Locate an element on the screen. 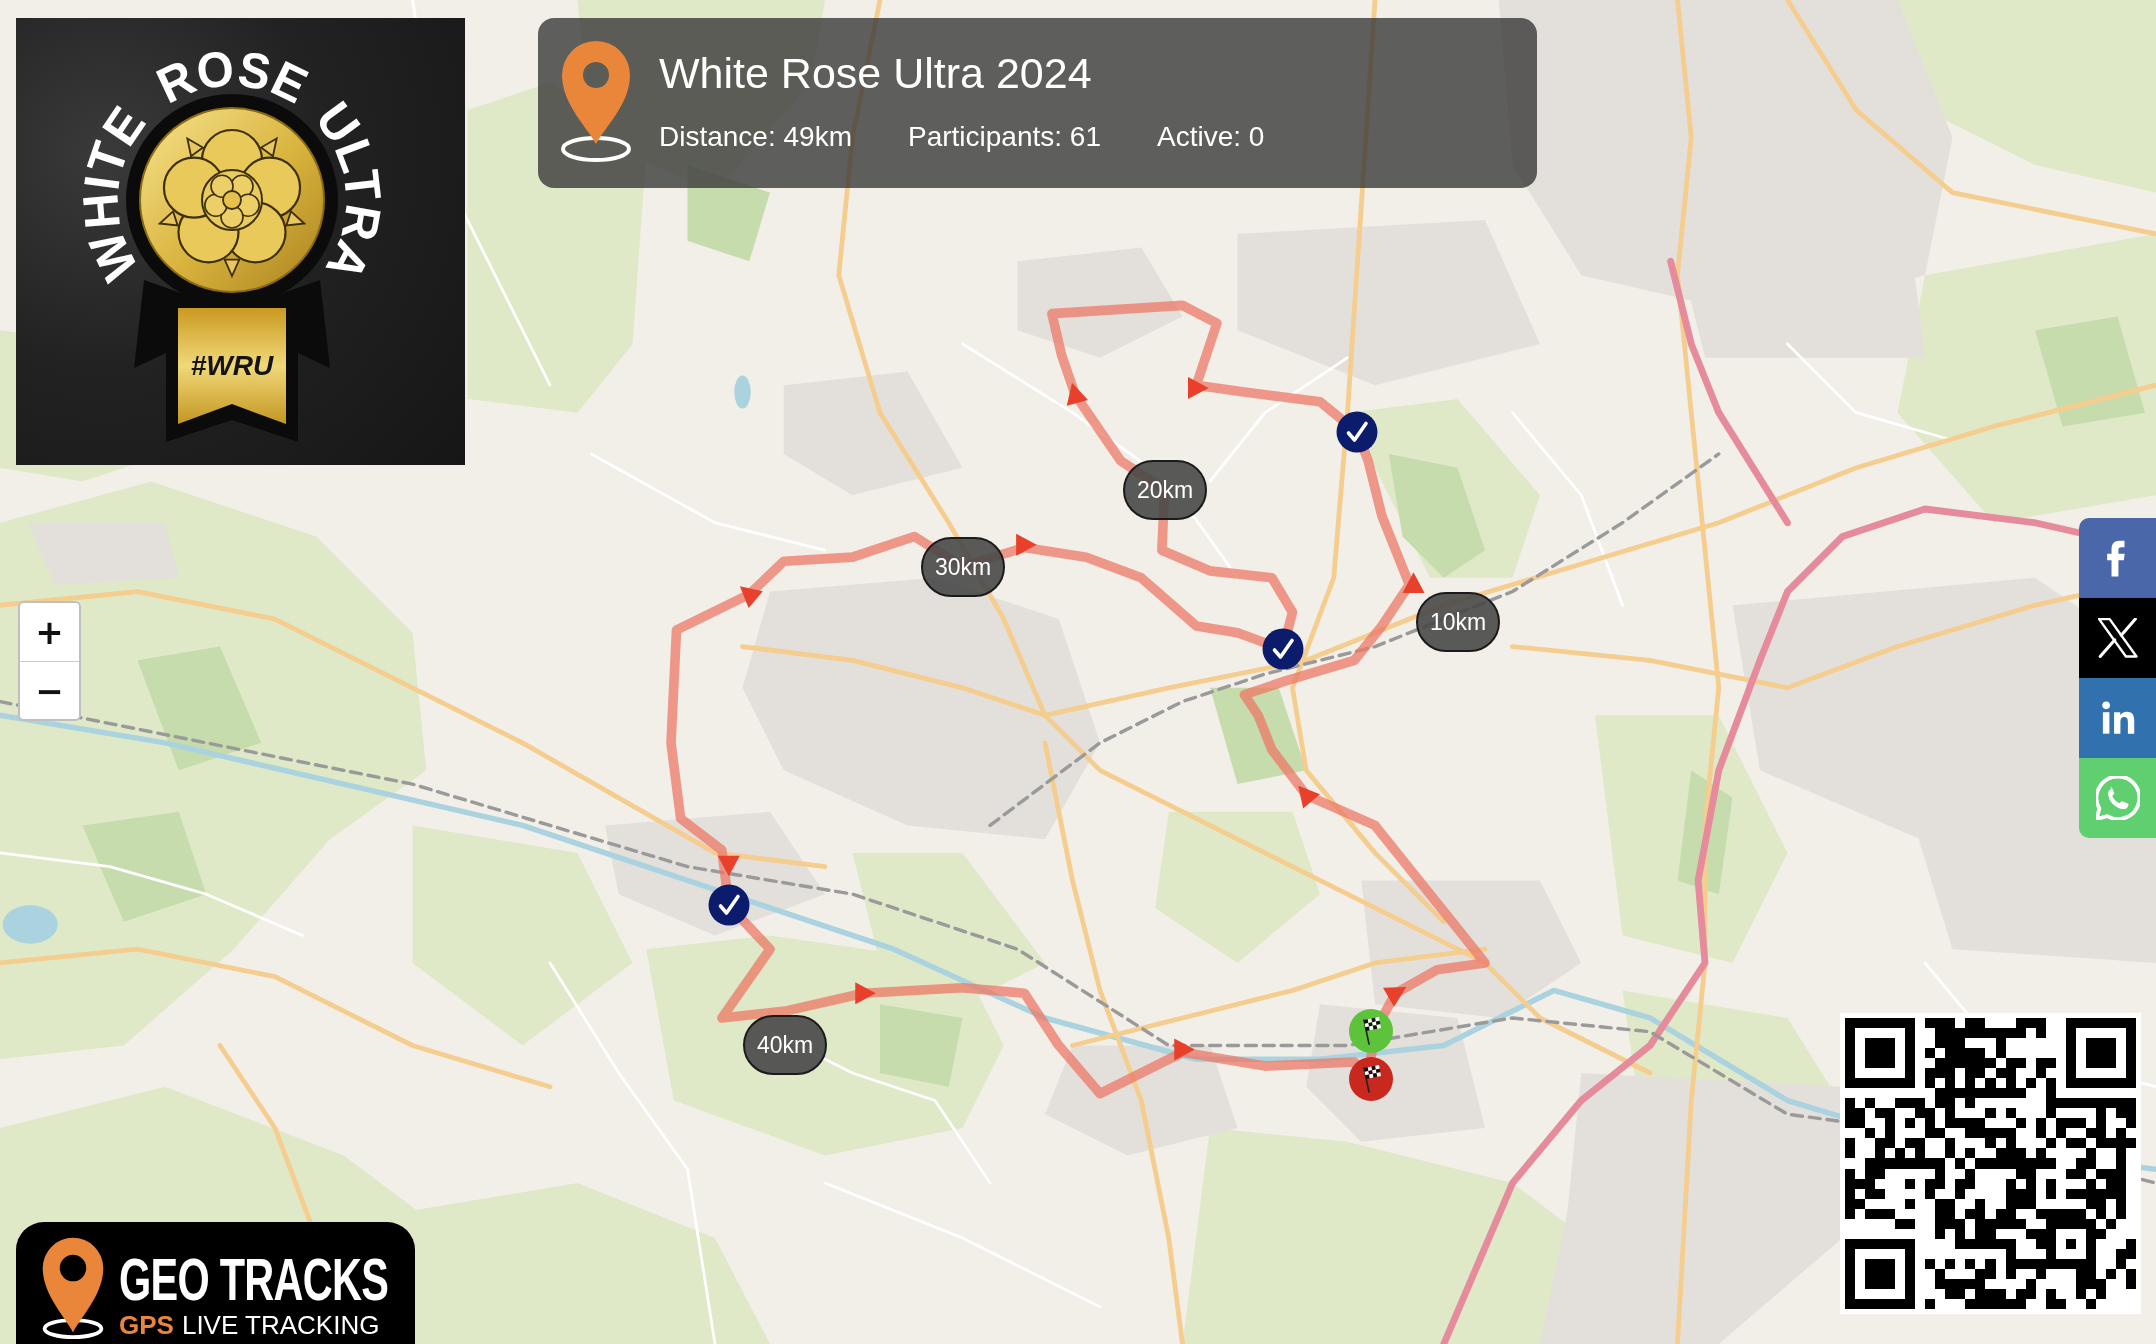 Image resolution: width=2156 pixels, height=1344 pixels. linkedin-share-button is located at coordinates (2117, 718).